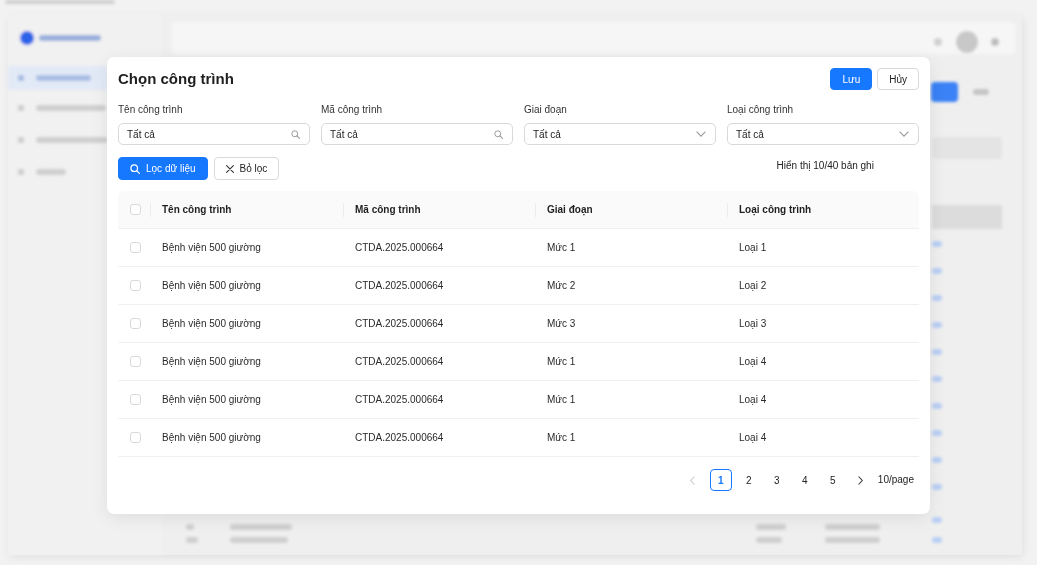 The width and height of the screenshot is (1037, 565). What do you see at coordinates (150, 110) in the screenshot?
I see `filter-label: Tên công trình` at bounding box center [150, 110].